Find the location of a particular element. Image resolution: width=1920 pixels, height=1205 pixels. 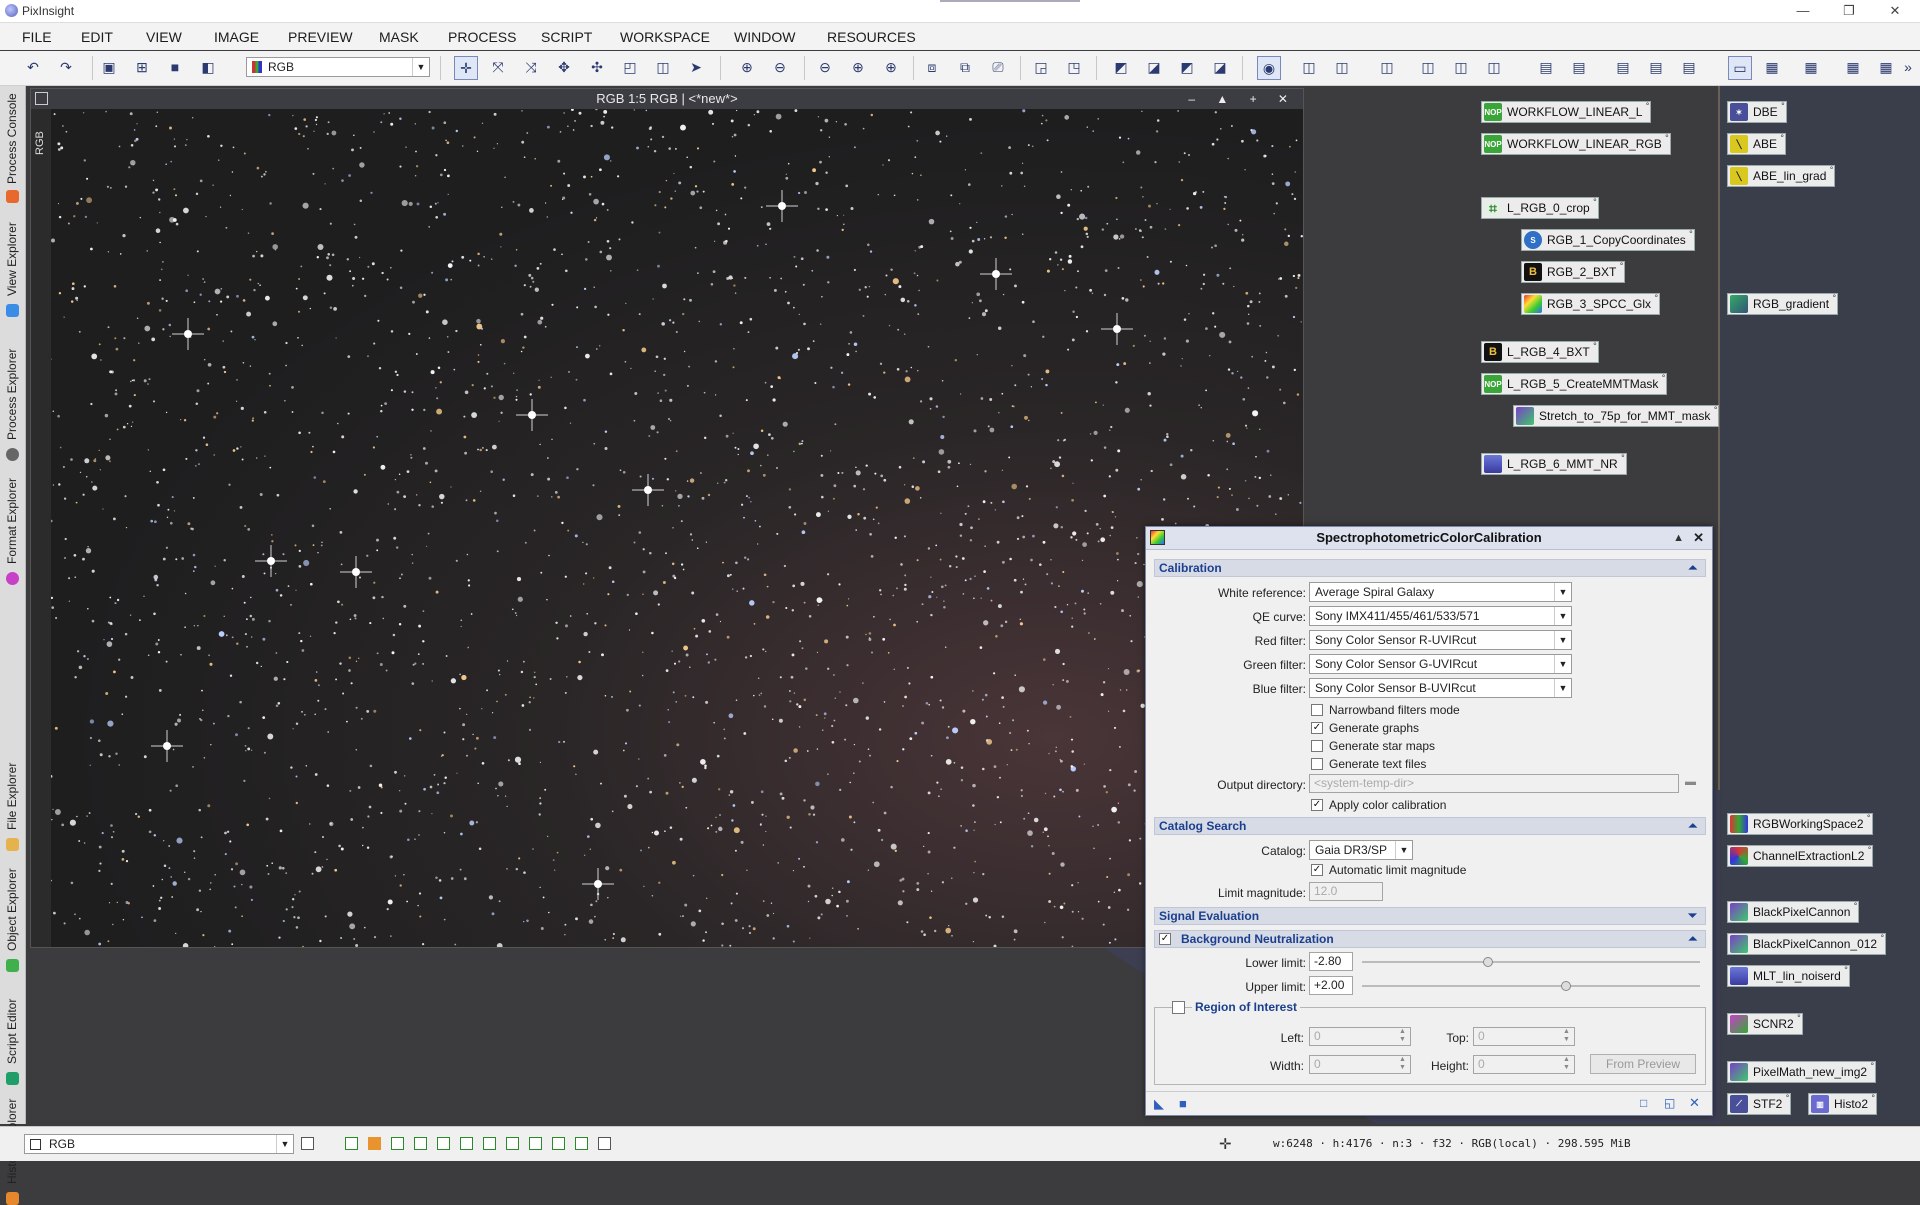

lower-limit-input: -2.80 is located at coordinates (1331, 961).